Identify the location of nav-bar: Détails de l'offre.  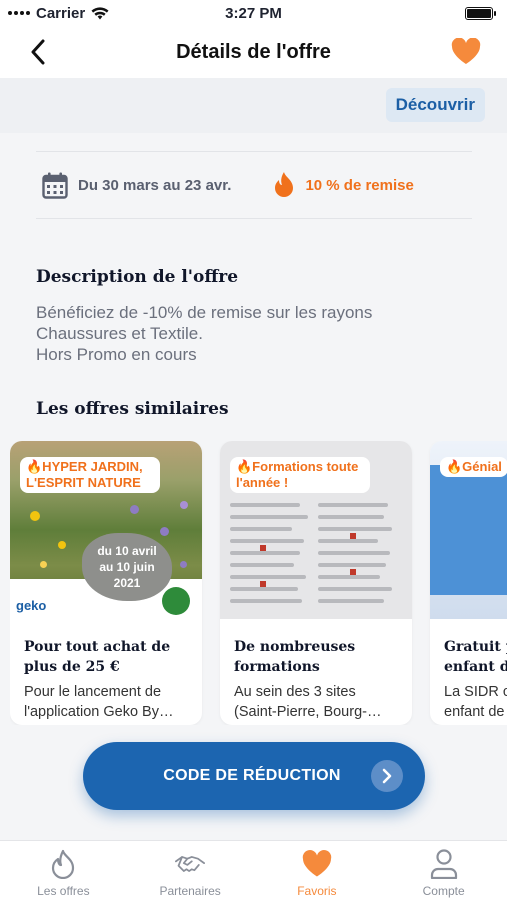
(253, 52).